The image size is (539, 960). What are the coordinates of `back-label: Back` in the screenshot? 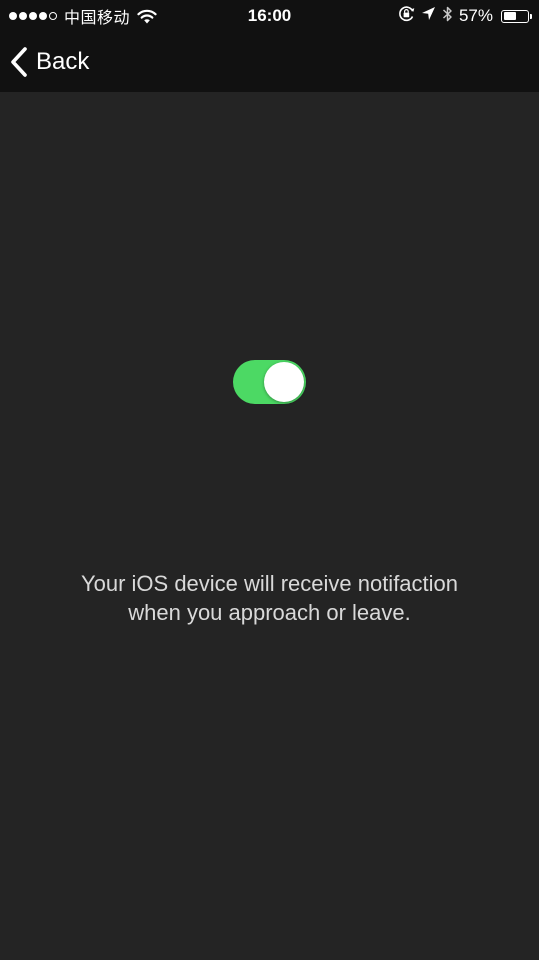 It's located at (63, 61).